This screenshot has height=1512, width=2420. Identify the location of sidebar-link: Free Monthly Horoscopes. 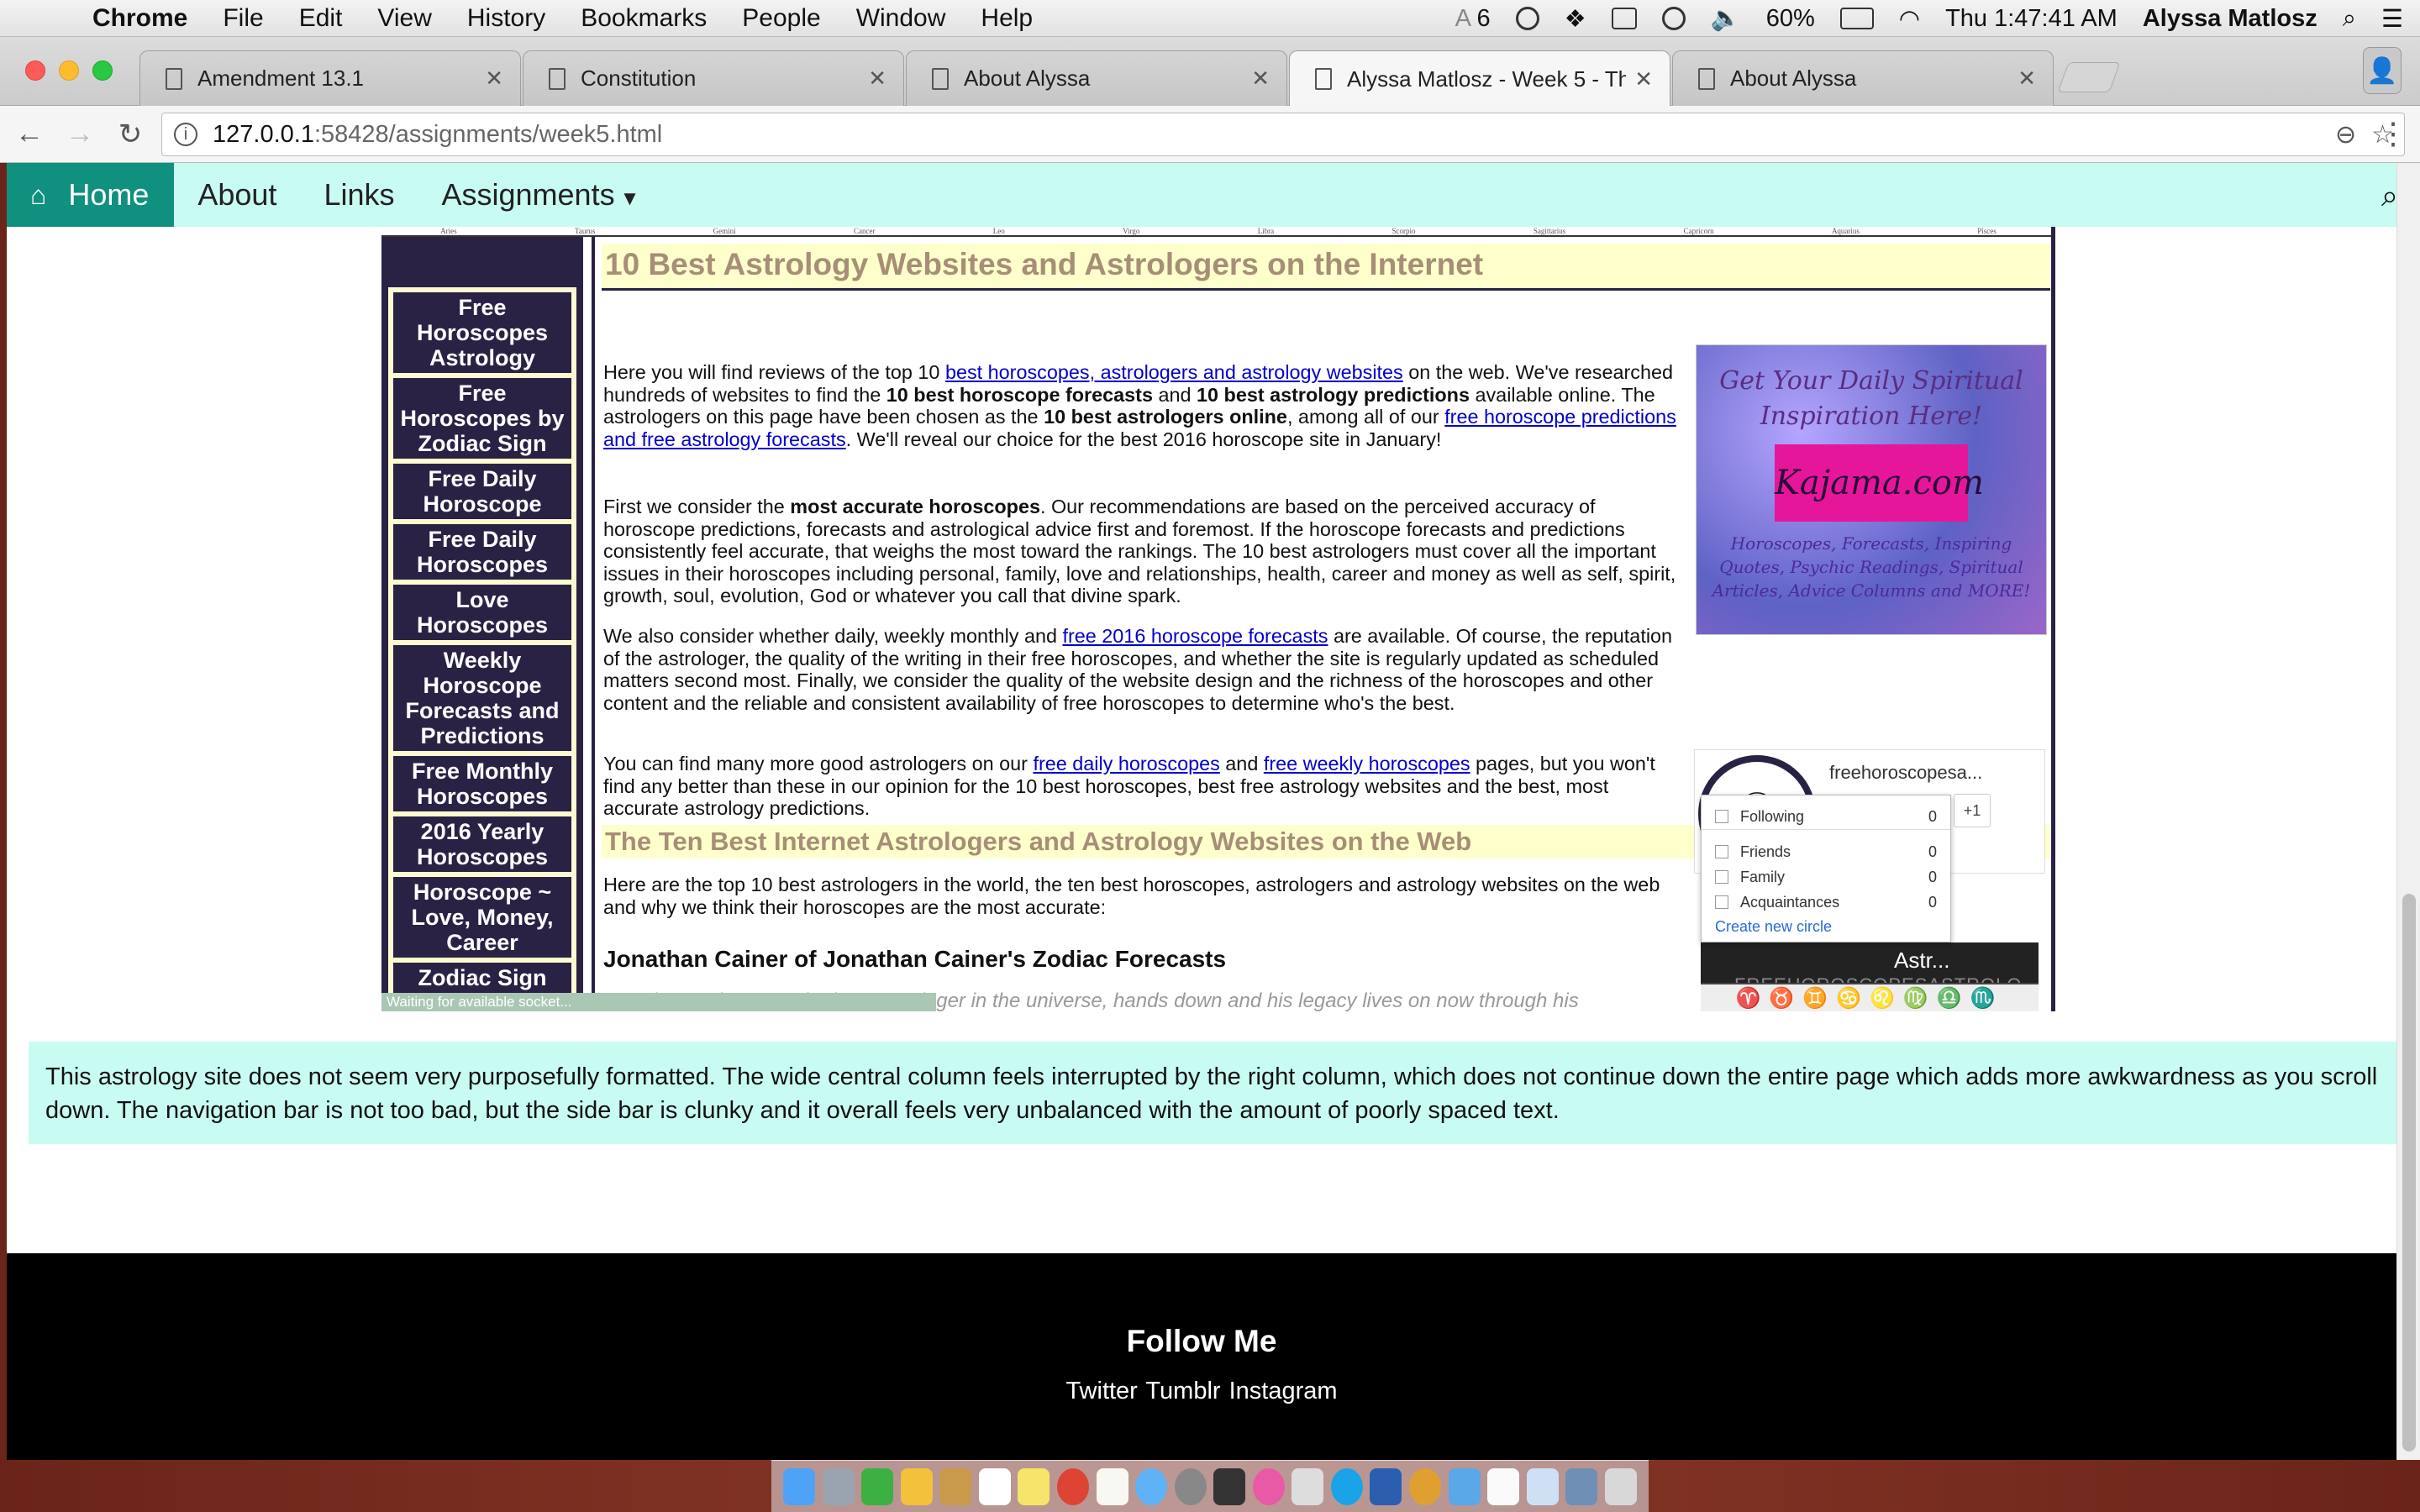
(482, 783).